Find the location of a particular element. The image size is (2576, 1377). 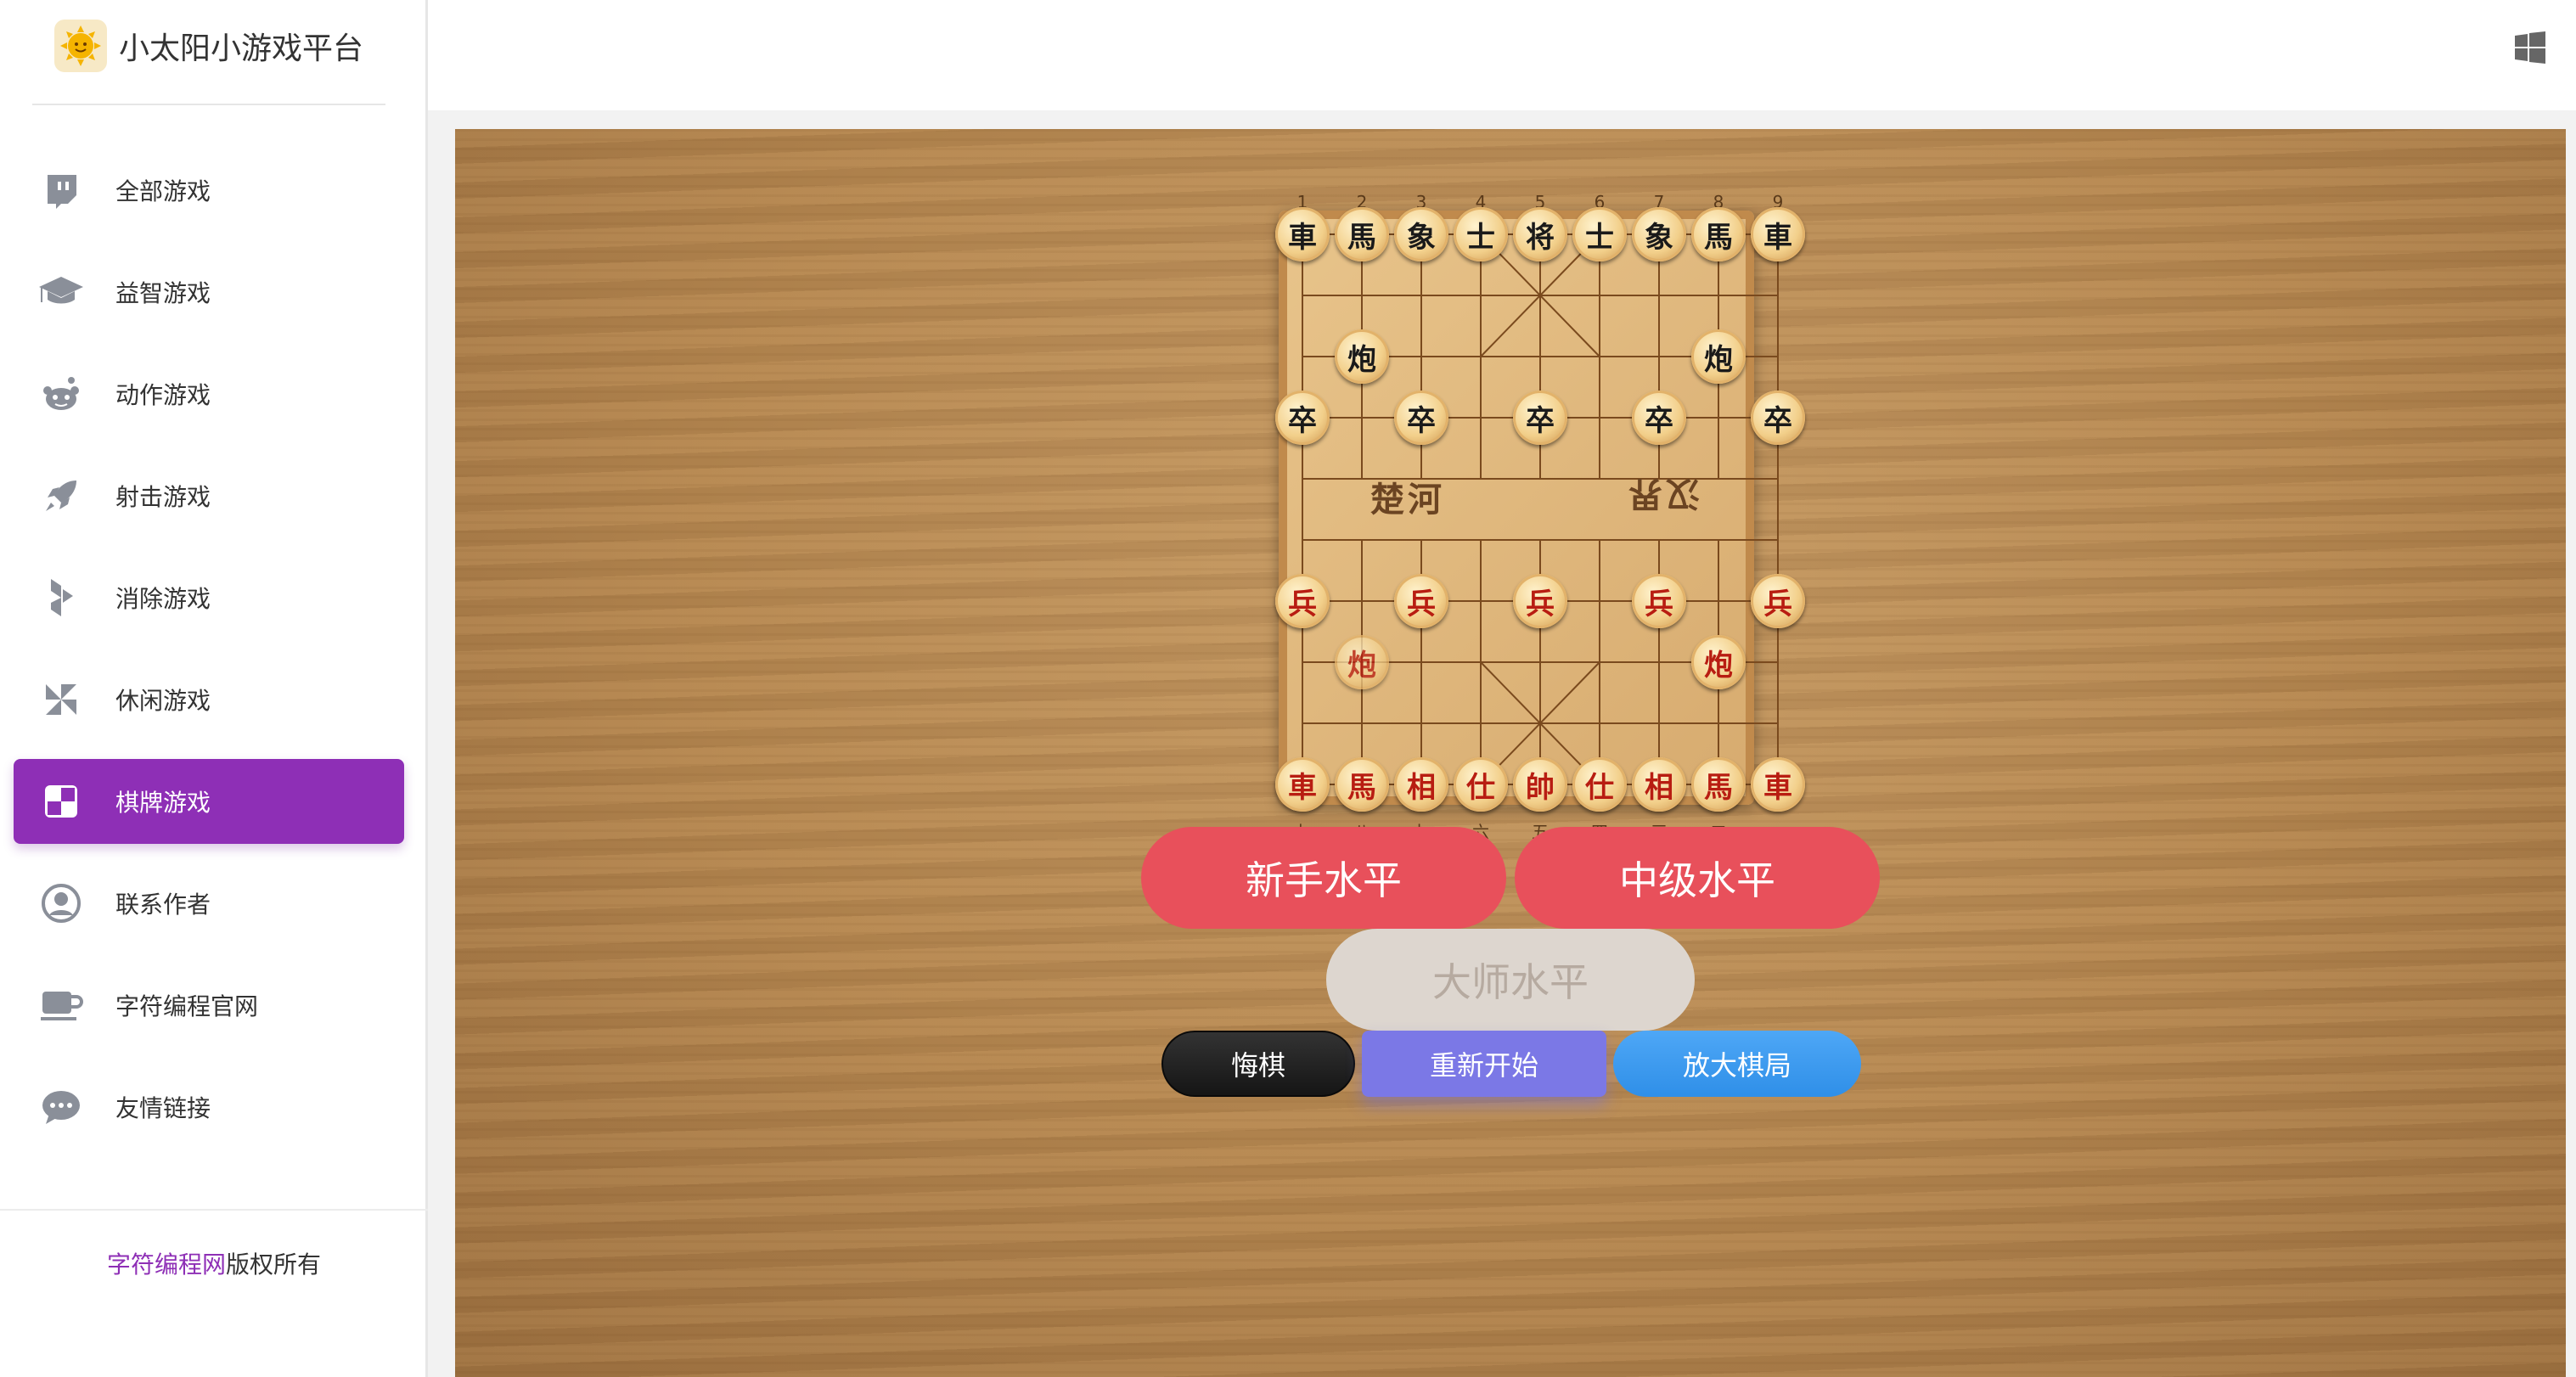

master-level-button: 大师水平 is located at coordinates (1510, 980).